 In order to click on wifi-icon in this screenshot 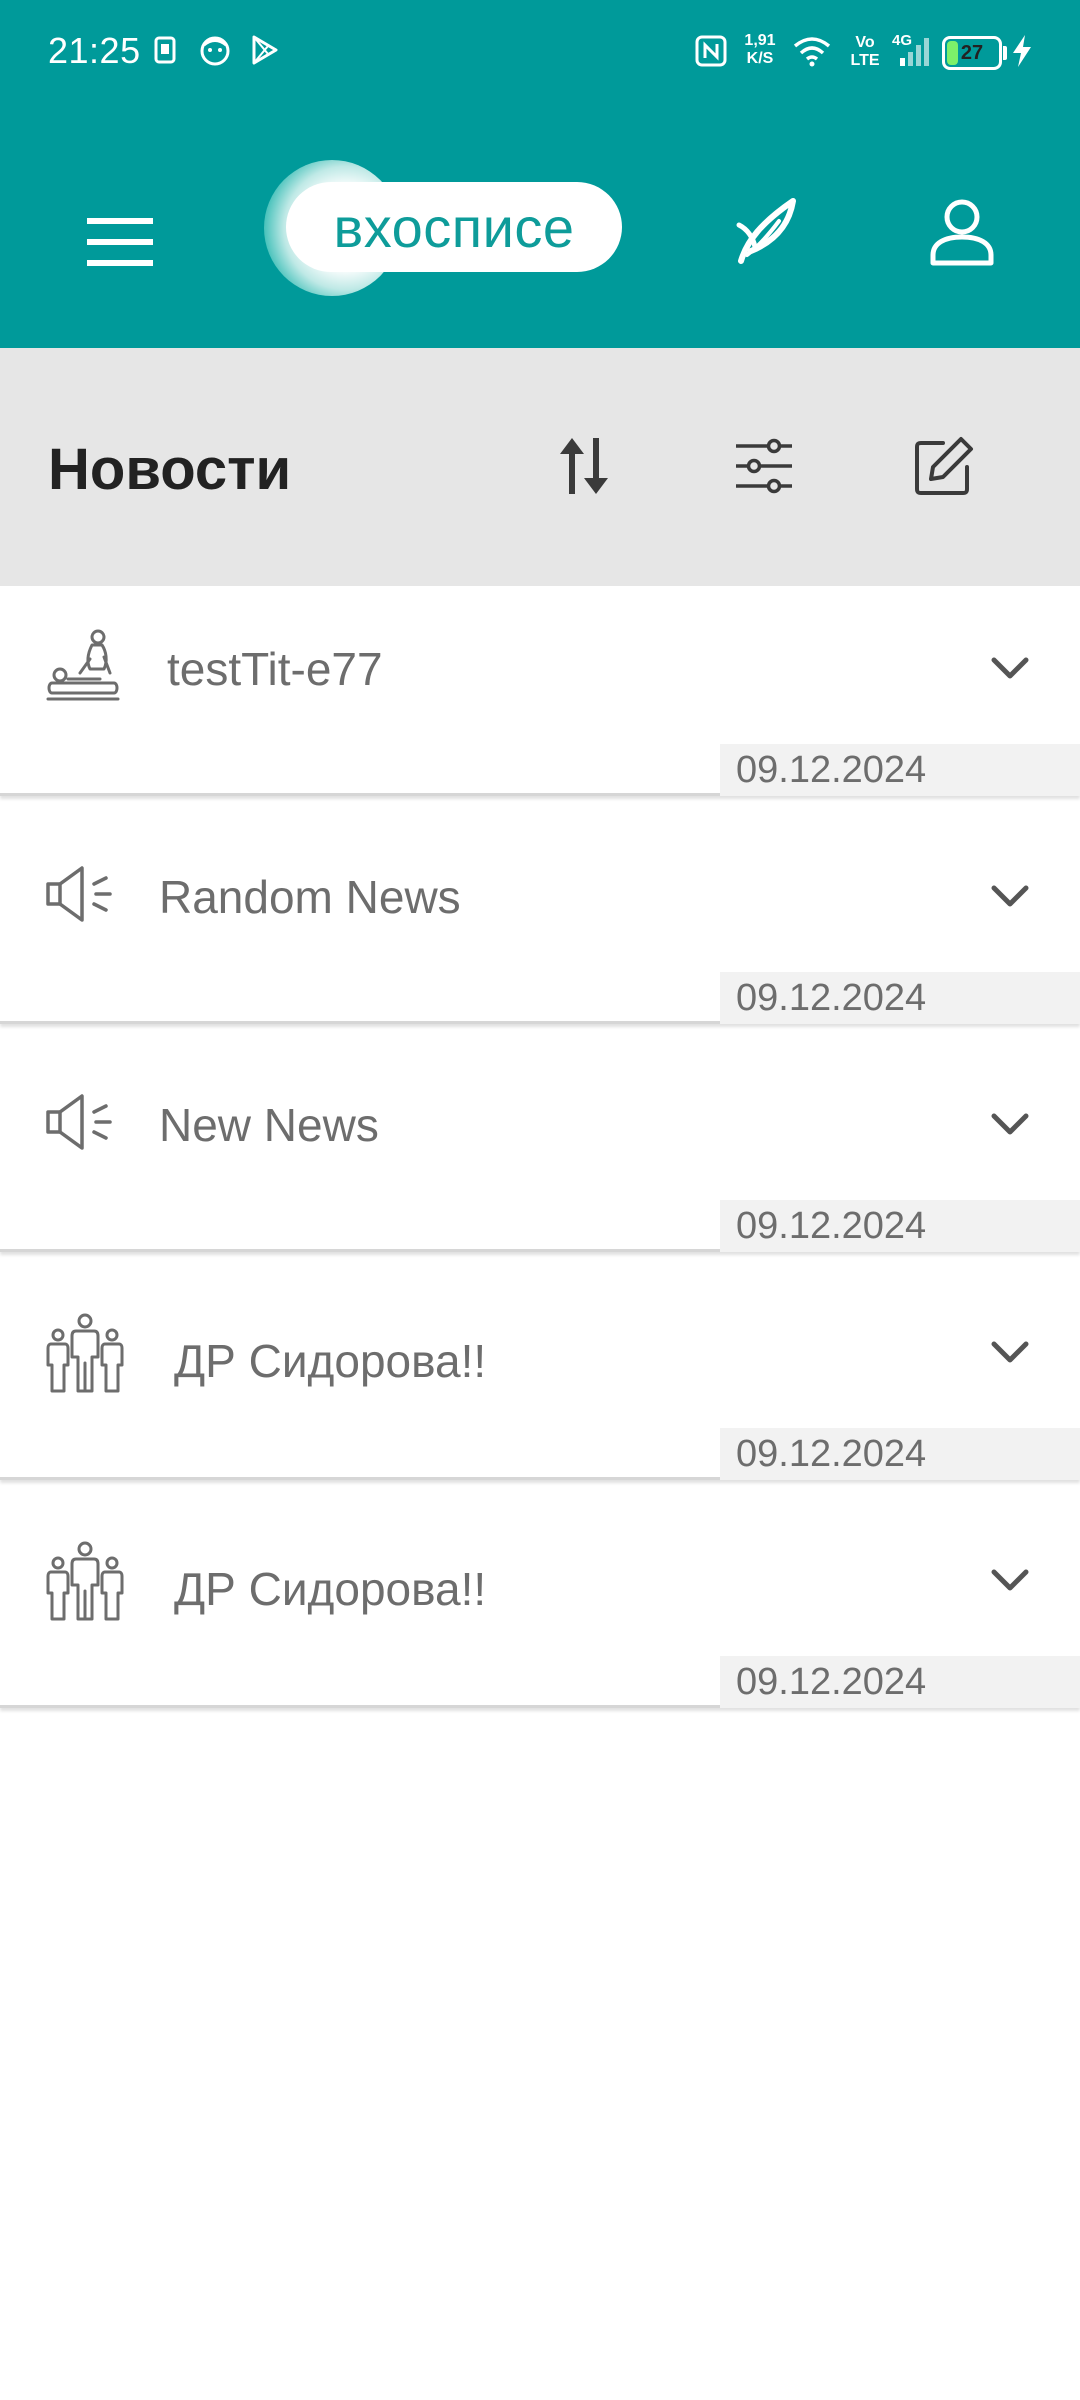, I will do `click(812, 53)`.